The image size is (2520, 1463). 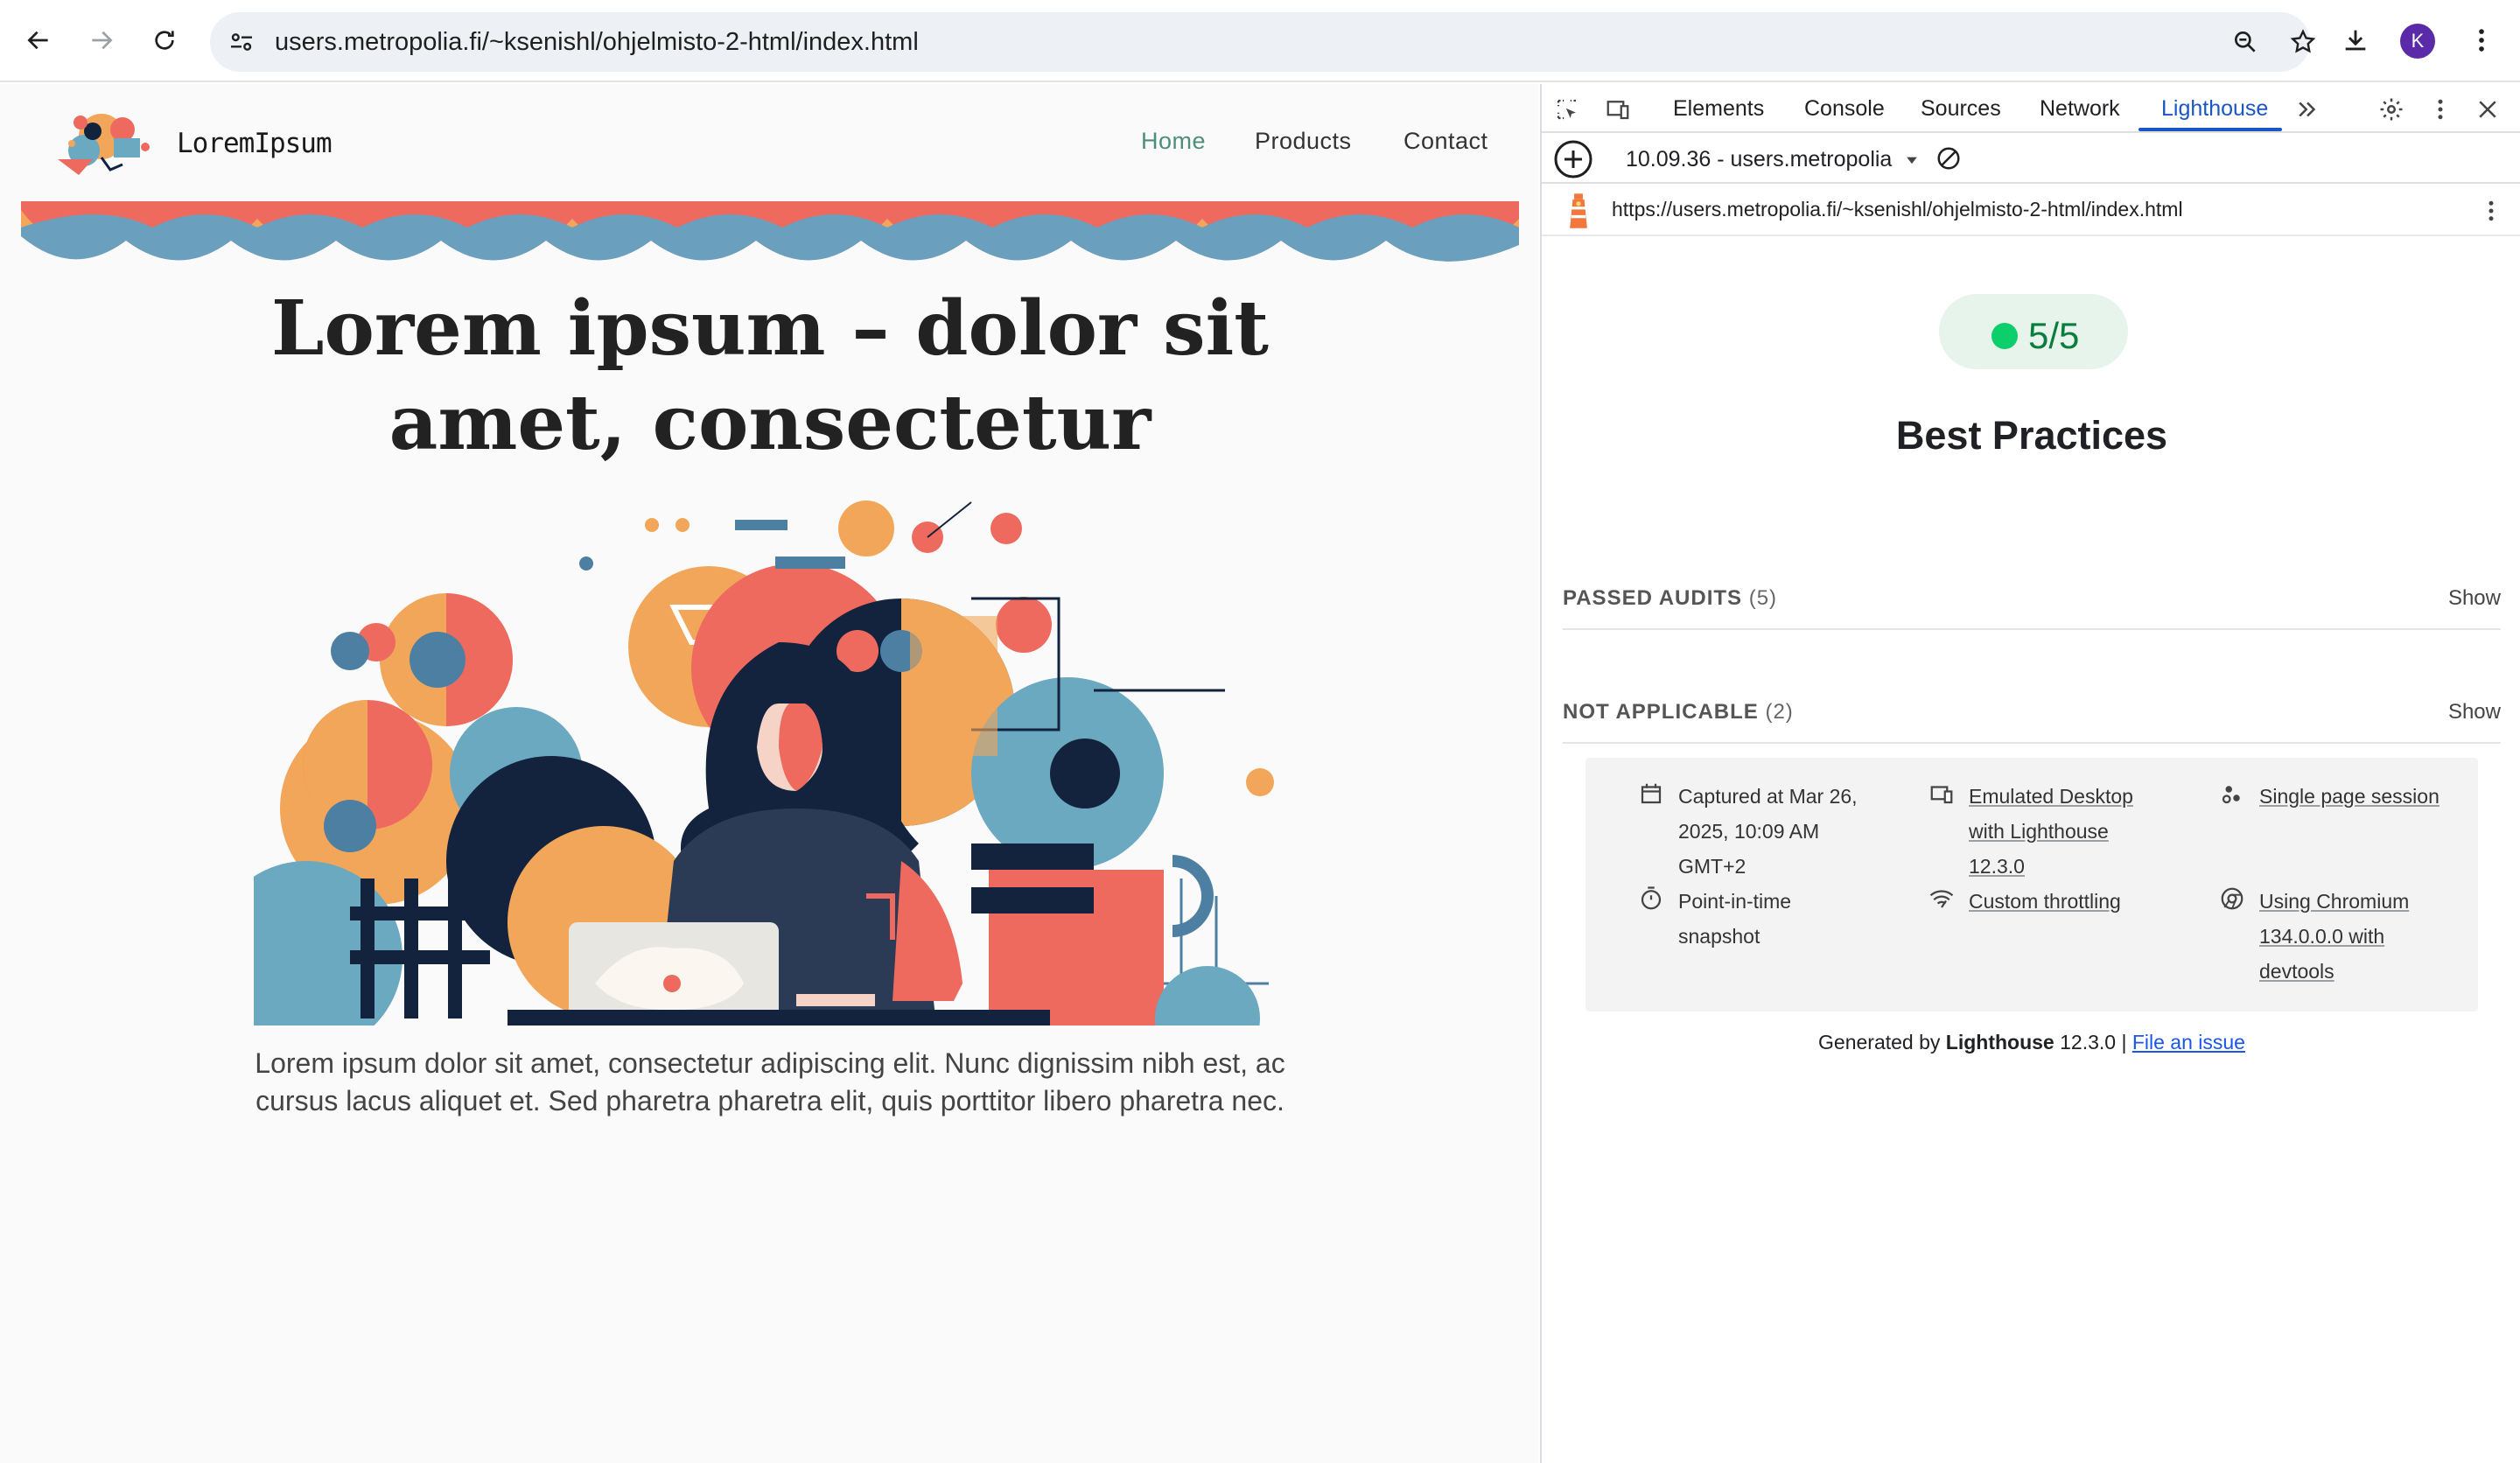 What do you see at coordinates (2031, 435) in the screenshot?
I see `category-title: Best Practices` at bounding box center [2031, 435].